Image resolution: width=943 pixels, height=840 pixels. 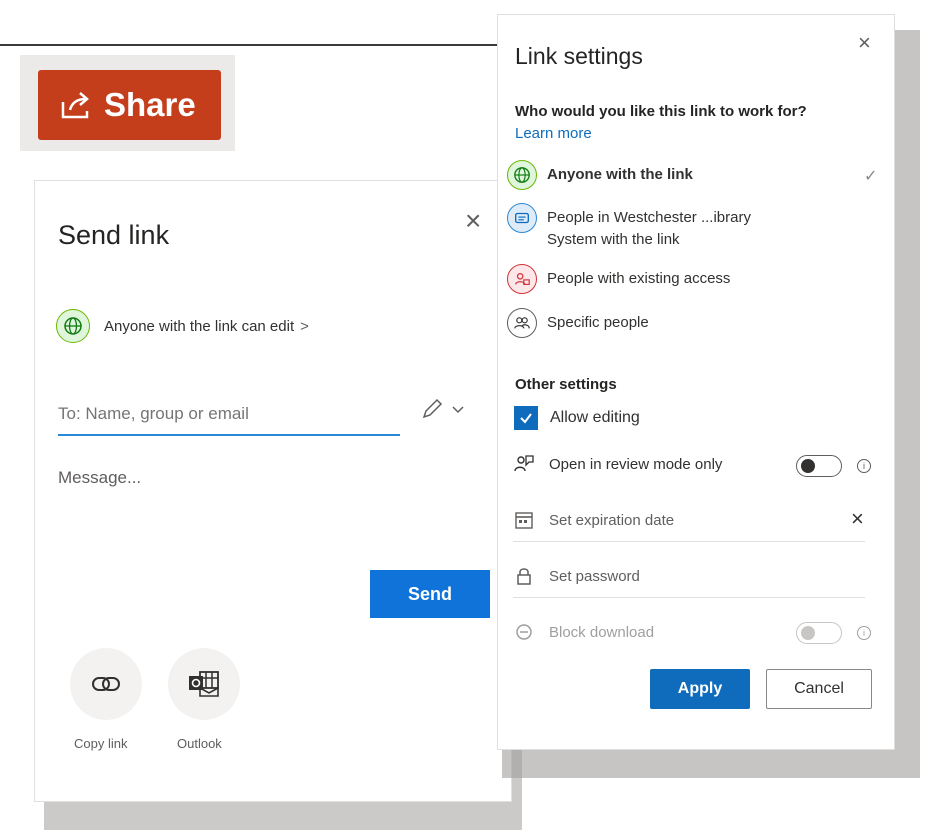 I want to click on allow-editing-label: Allow editing, so click(x=595, y=417).